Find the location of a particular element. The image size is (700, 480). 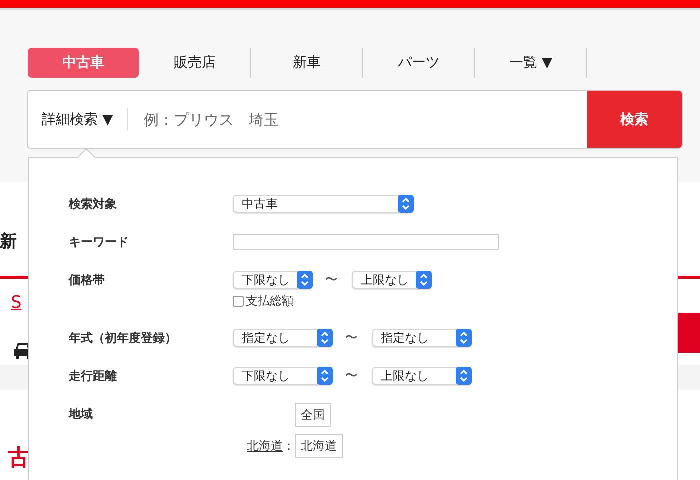

checkbox-label: 支払総額 is located at coordinates (270, 301).